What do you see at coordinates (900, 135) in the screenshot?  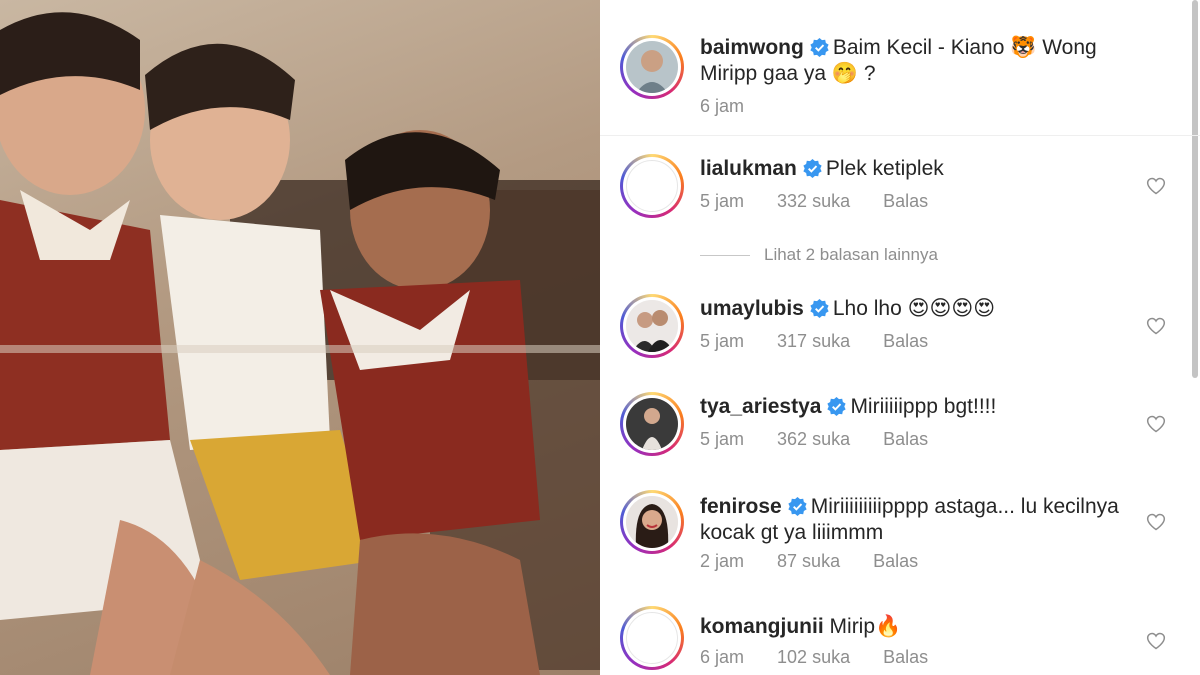 I see `divider` at bounding box center [900, 135].